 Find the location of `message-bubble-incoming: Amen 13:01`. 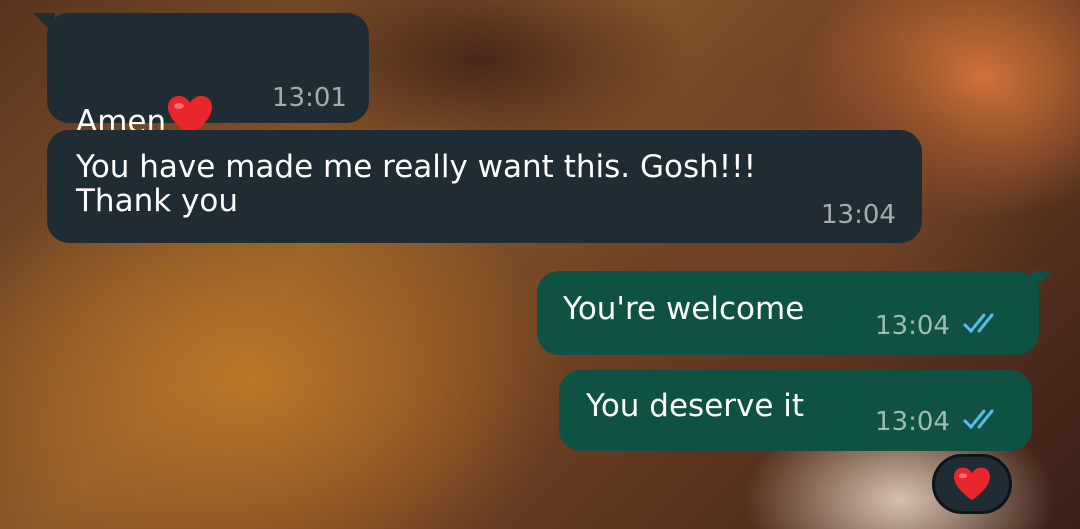

message-bubble-incoming: Amen 13:01 is located at coordinates (201, 76).